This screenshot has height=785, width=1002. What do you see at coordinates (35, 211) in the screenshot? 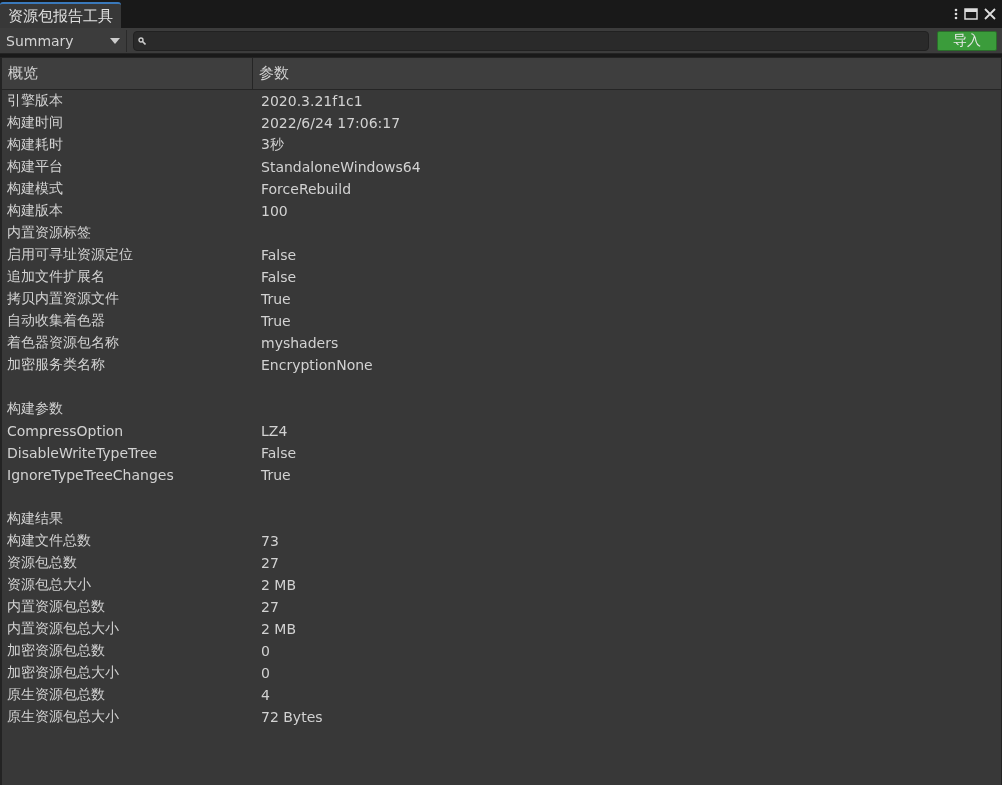
I see `table-cell-text: 构建版本` at bounding box center [35, 211].